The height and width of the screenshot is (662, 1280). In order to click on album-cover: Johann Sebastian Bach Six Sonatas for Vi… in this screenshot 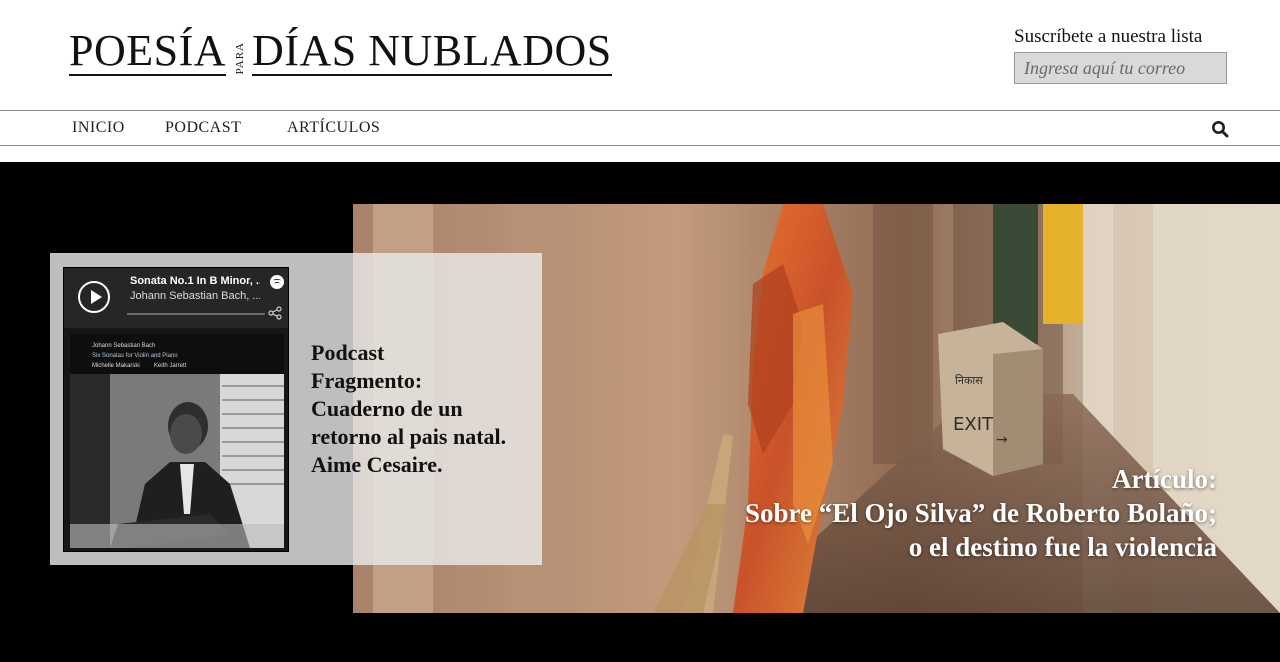, I will do `click(177, 441)`.